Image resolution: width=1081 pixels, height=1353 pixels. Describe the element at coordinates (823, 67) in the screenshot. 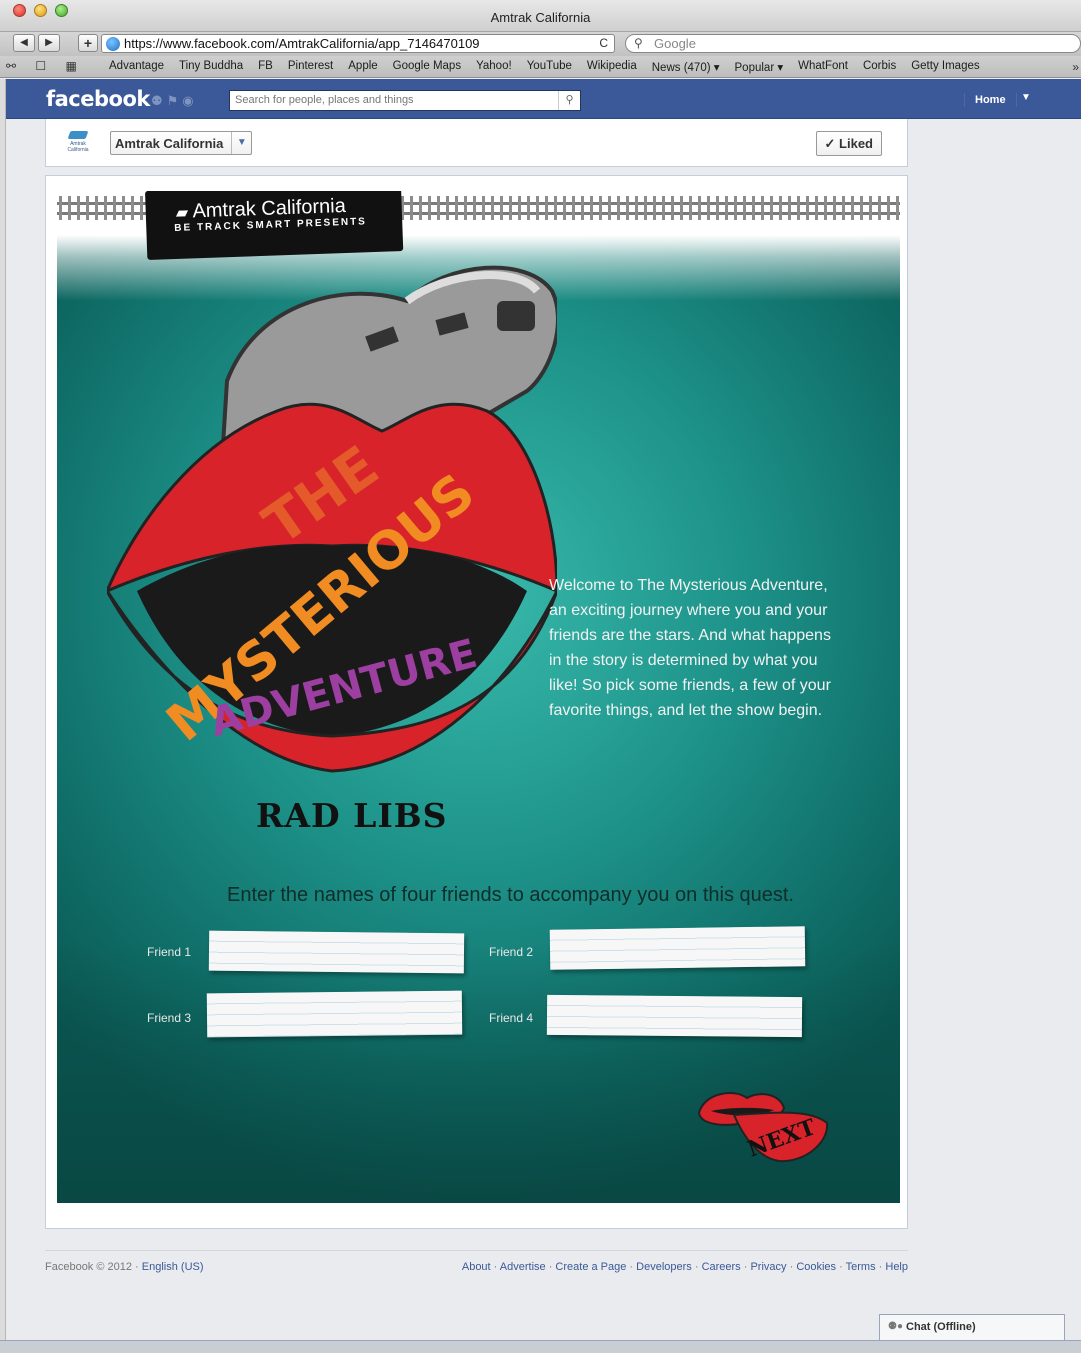

I see `bookmark-item: WhatFont` at that location.